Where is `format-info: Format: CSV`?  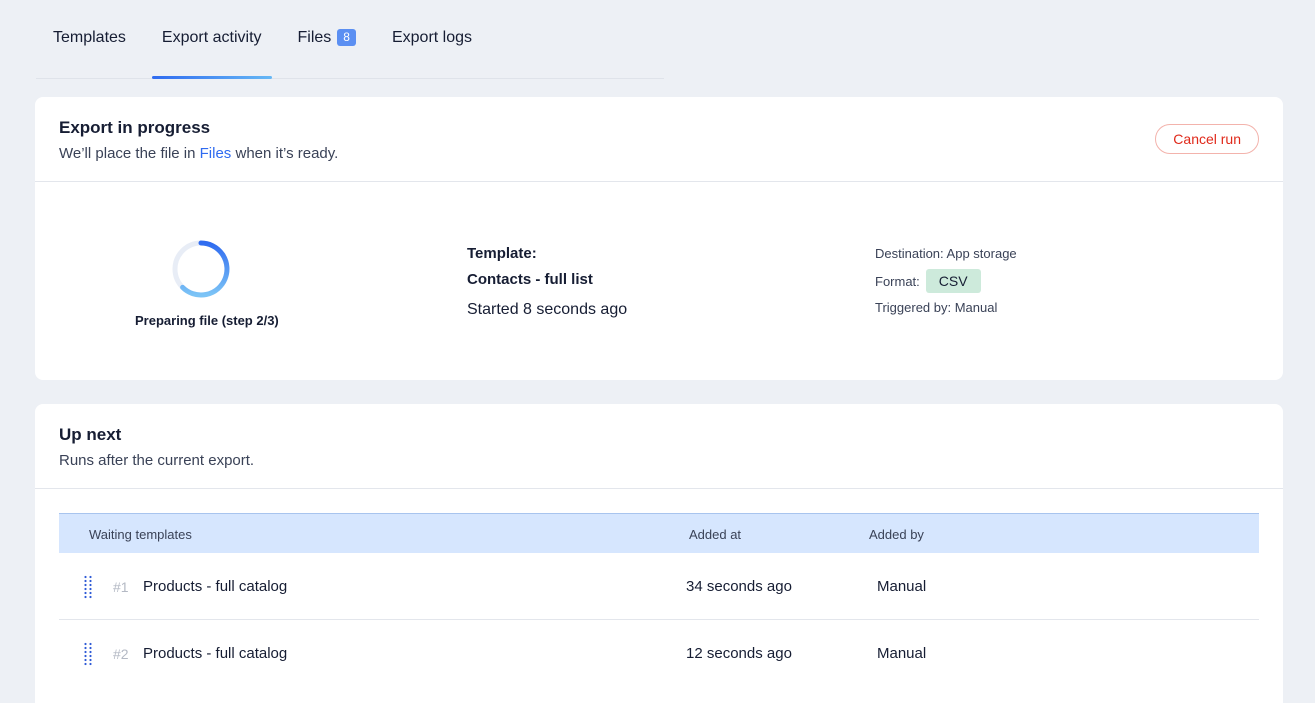 format-info: Format: CSV is located at coordinates (928, 281).